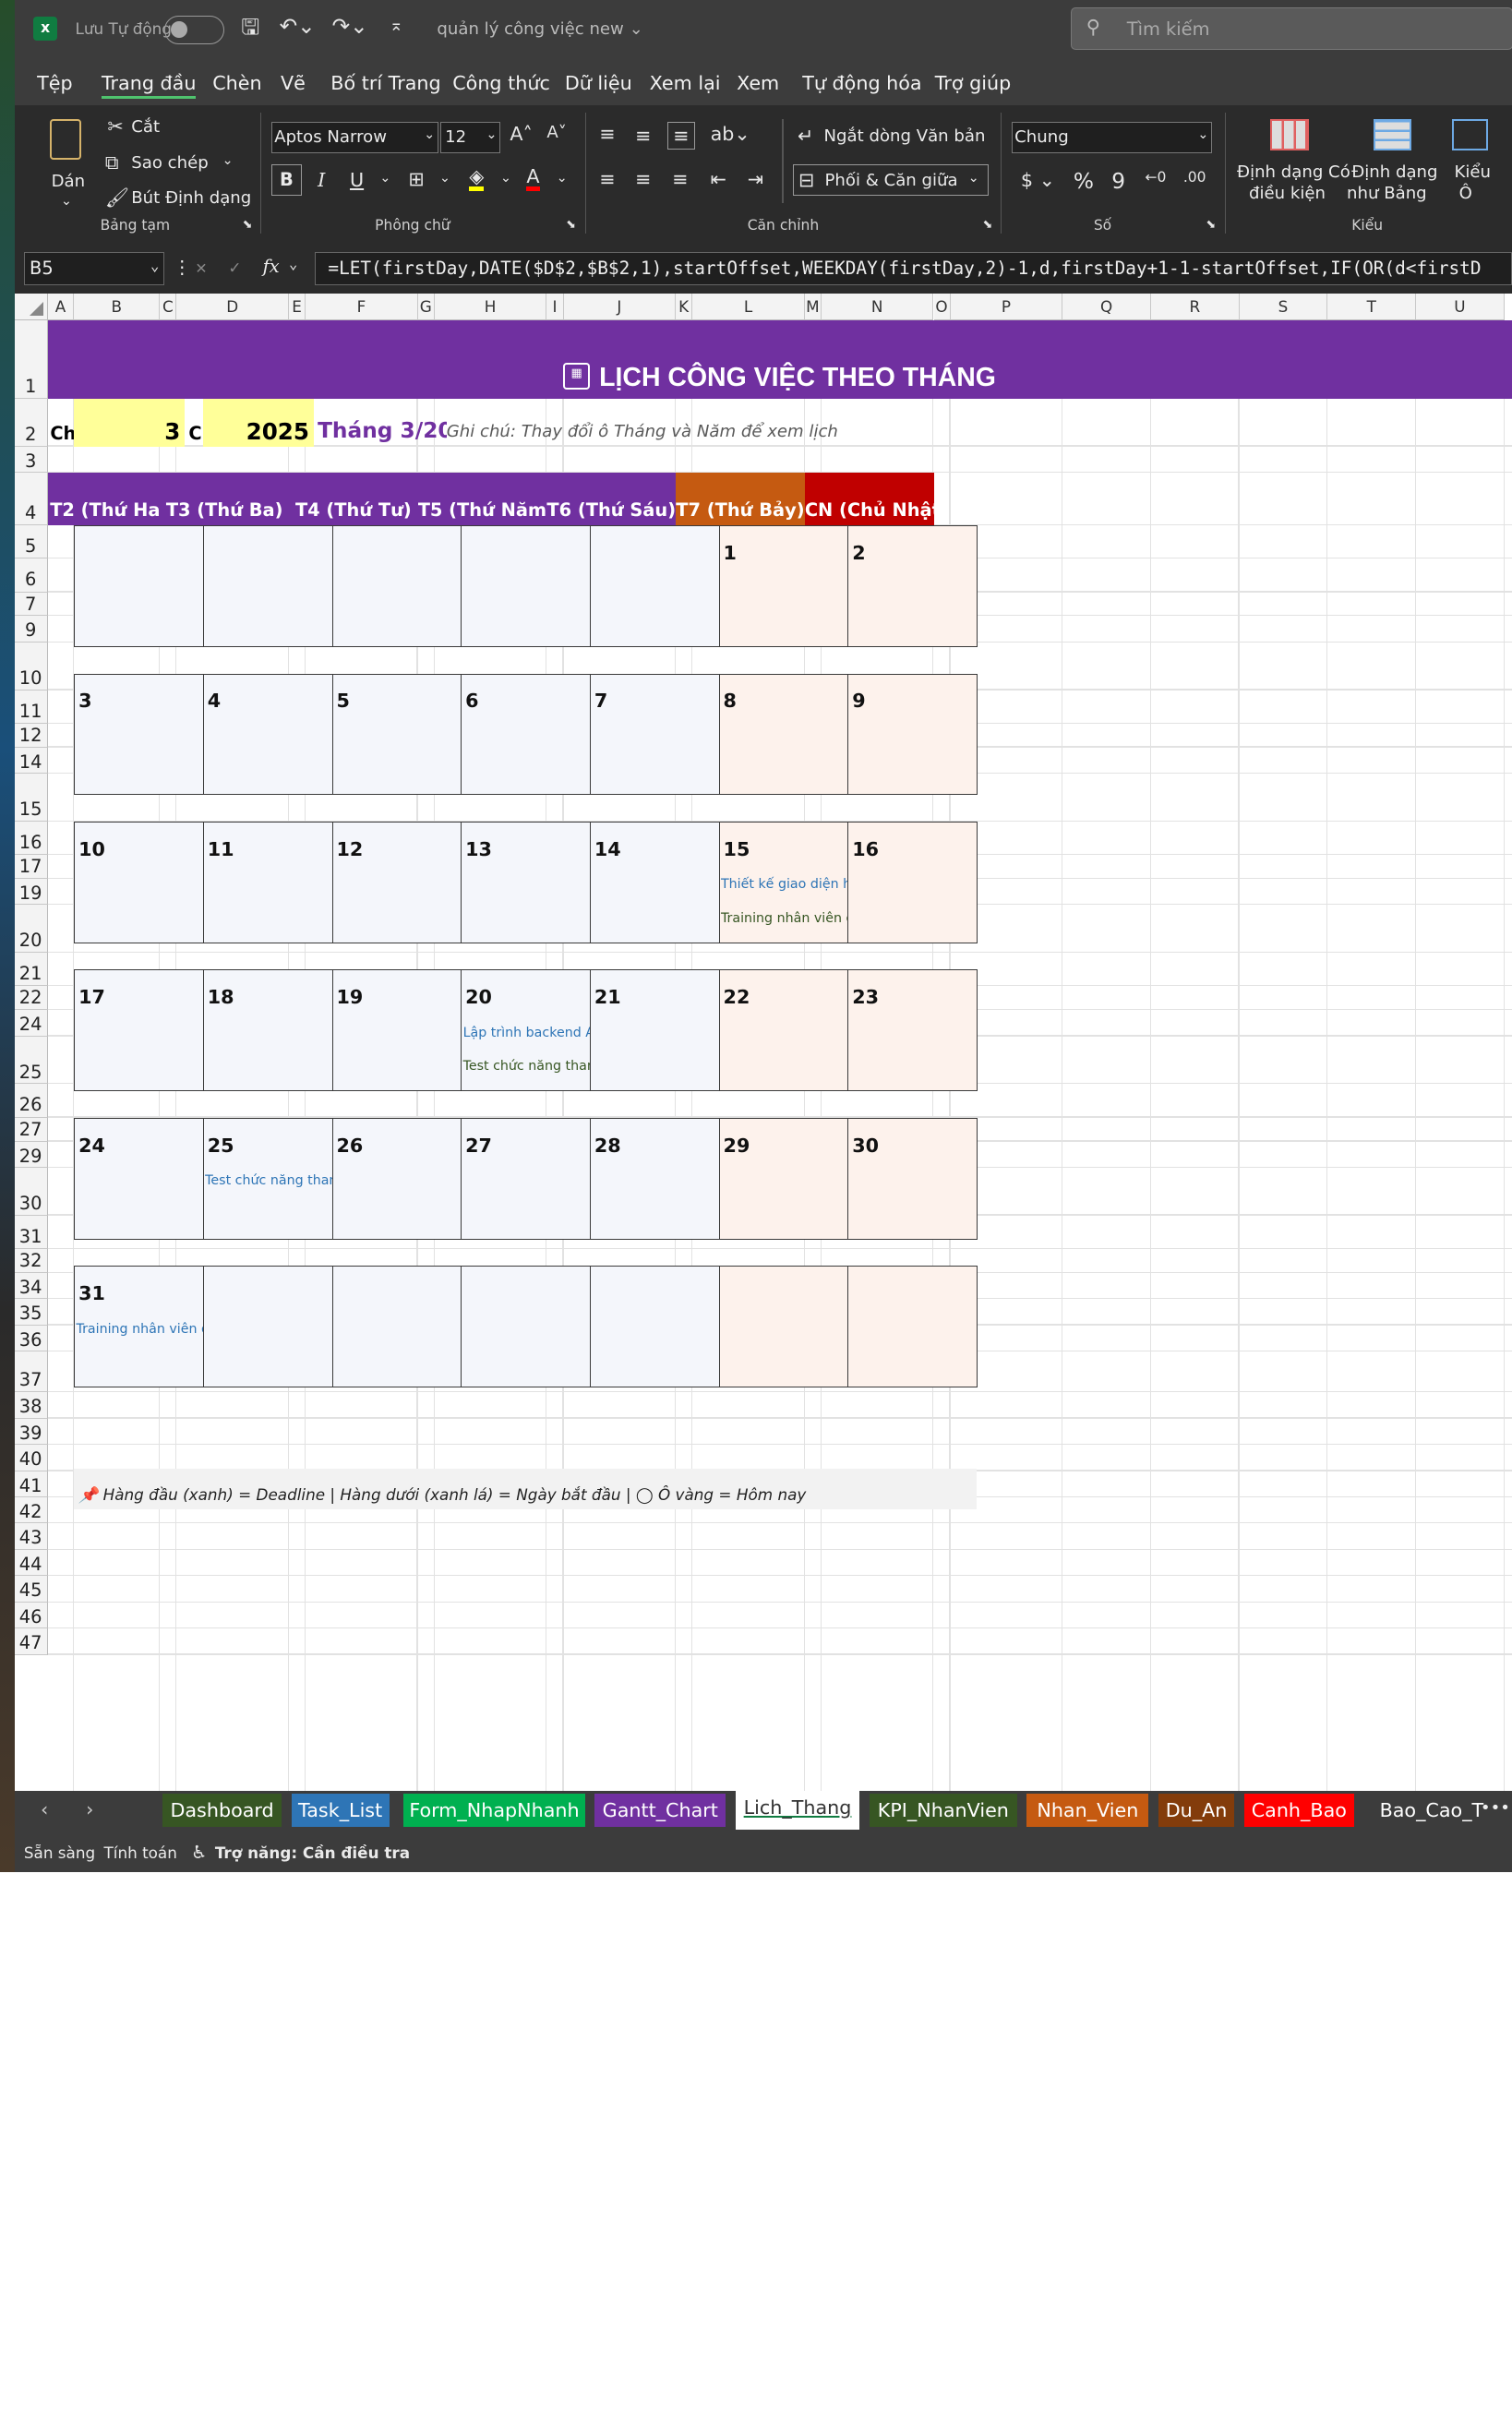 This screenshot has width=1512, height=2426. I want to click on align-bottom-icon: ≡, so click(681, 135).